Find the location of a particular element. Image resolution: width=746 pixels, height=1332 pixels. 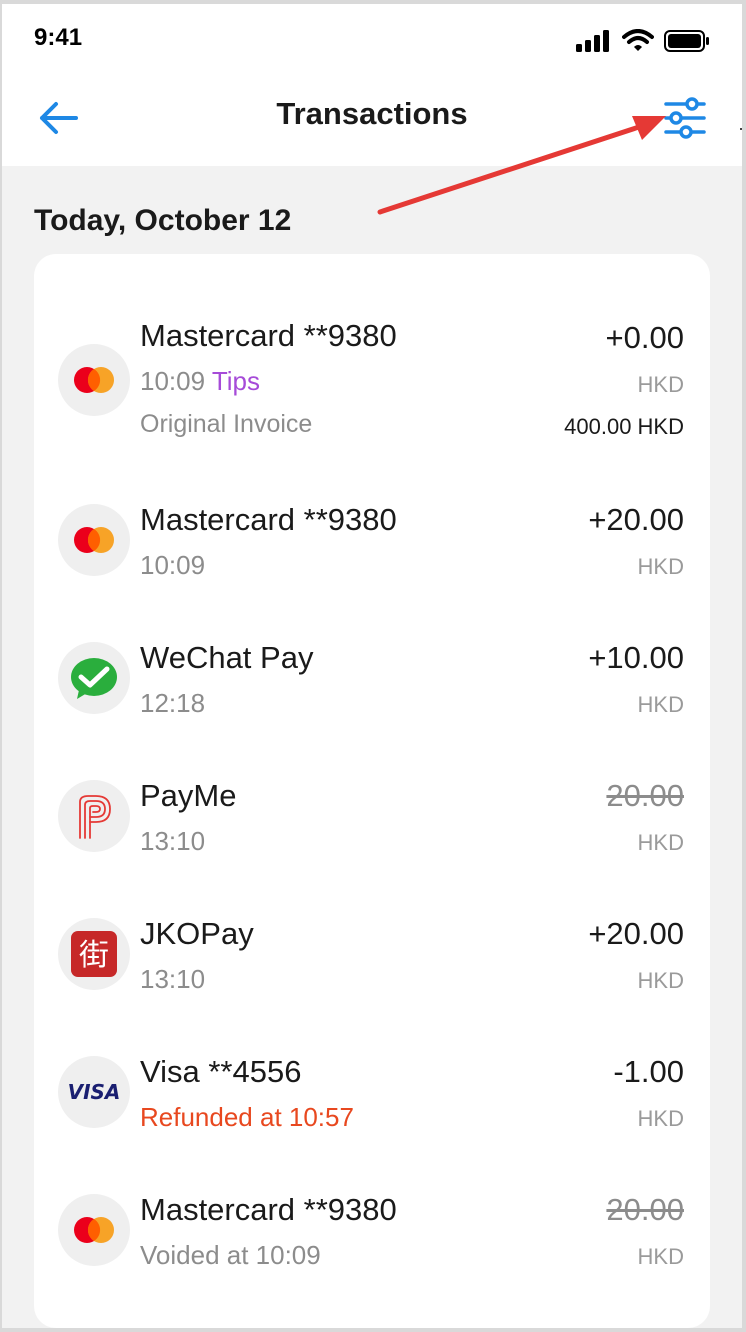

status-icons is located at coordinates (643, 41).